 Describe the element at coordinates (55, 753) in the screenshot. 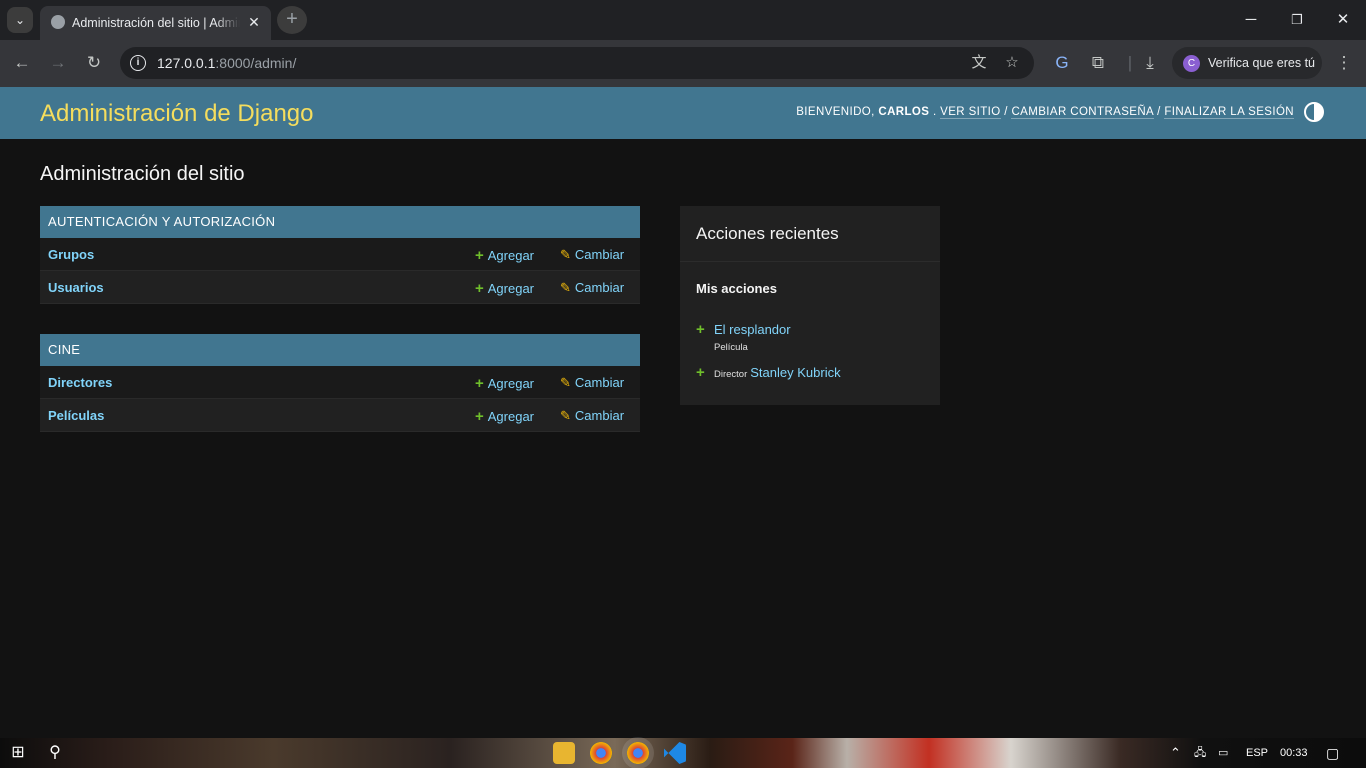

I see `search-icon: ⚲` at that location.